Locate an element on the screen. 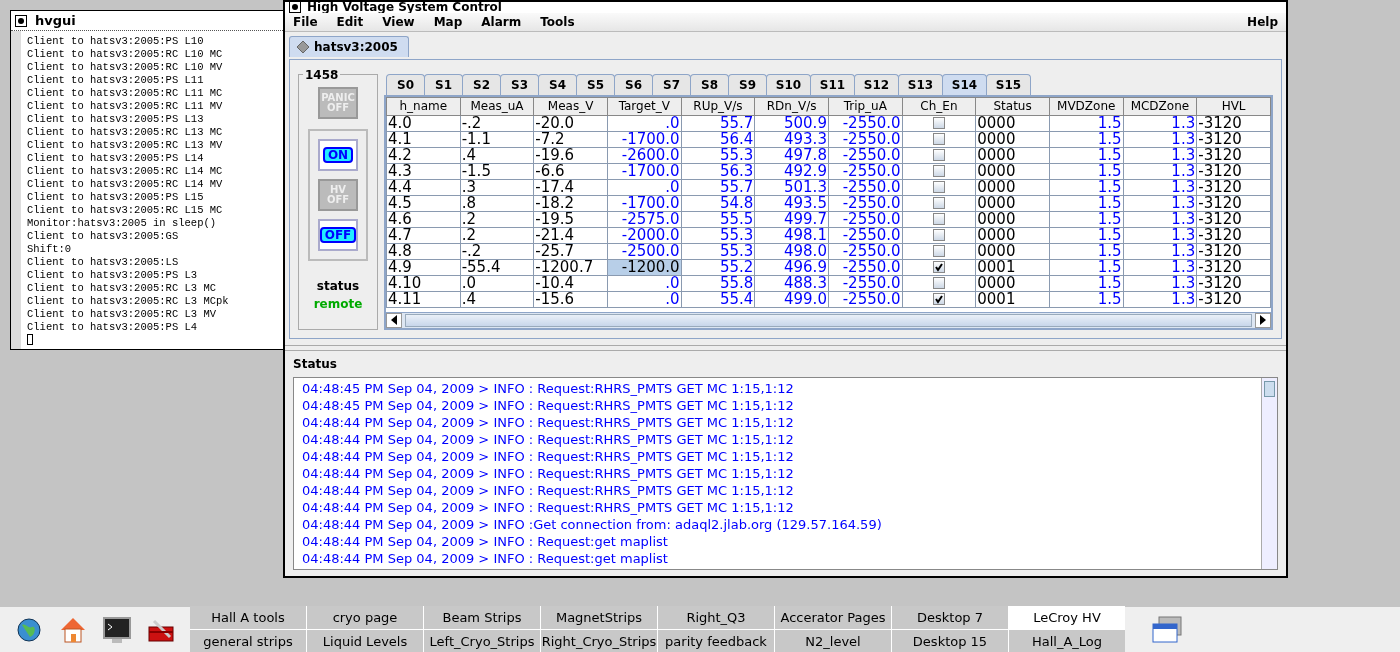 The image size is (1400, 652). table-cell: 499.7 is located at coordinates (791, 219).